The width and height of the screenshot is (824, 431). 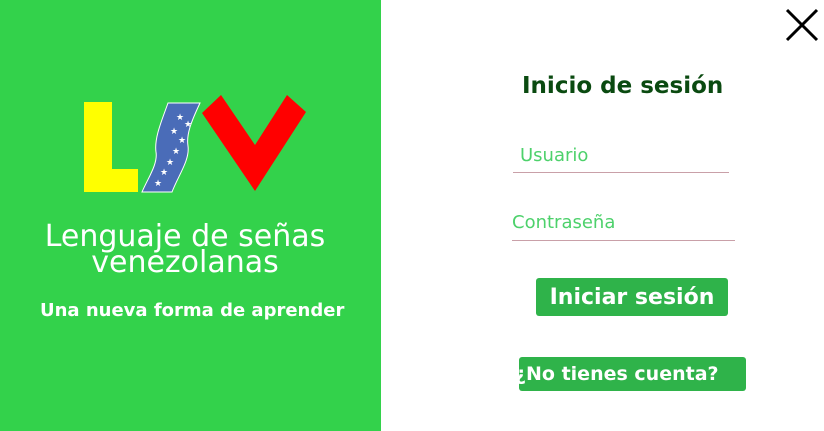 I want to click on lsv-logo: ★ ★ ★ ★ ★ ★ ★ ★, so click(x=195, y=144).